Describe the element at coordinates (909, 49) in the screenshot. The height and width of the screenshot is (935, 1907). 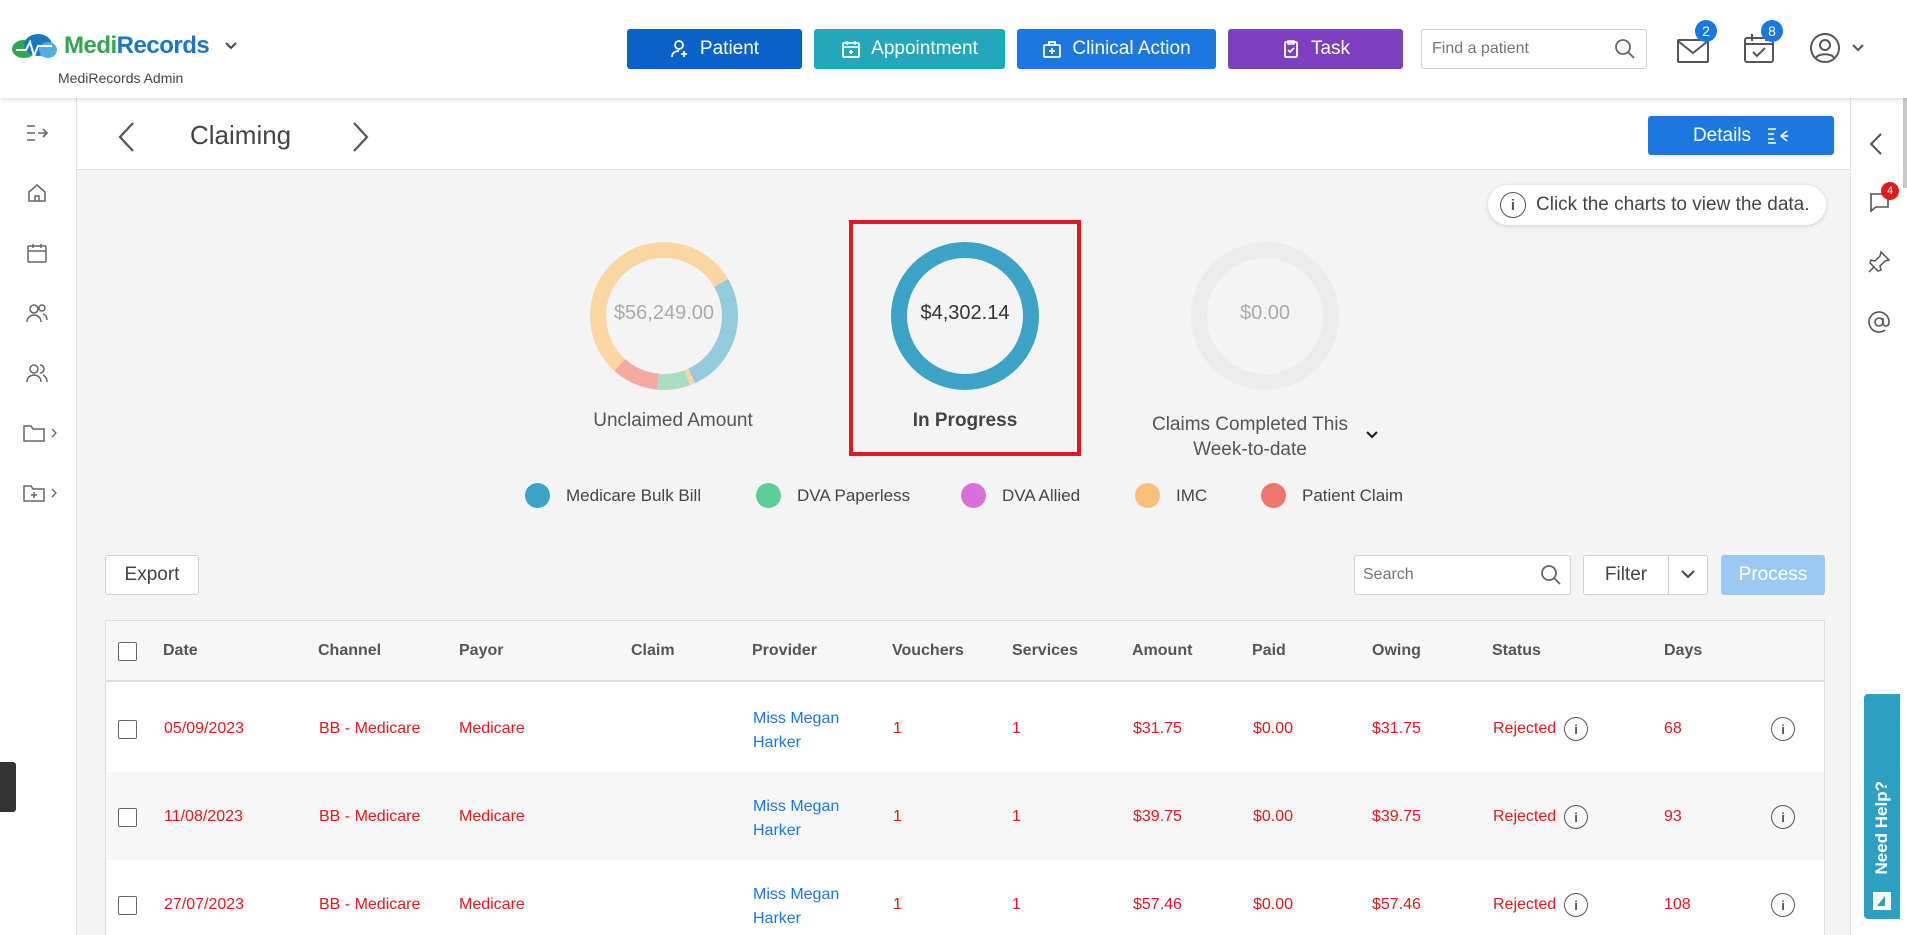
I see `new-appointment-button: Appointment` at that location.